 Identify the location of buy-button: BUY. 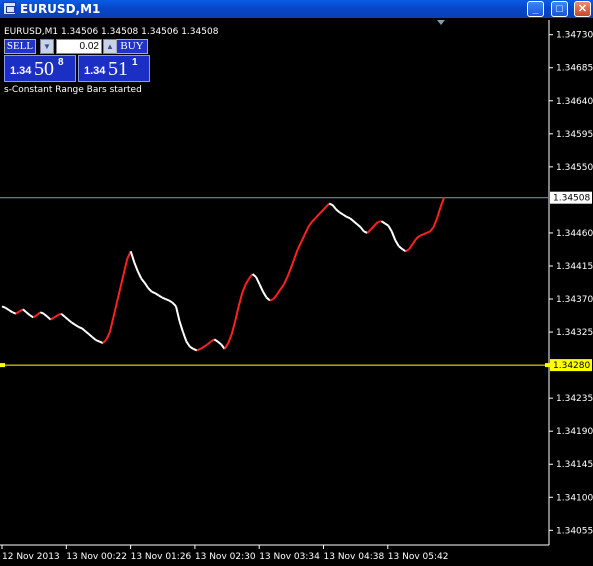
(132, 46).